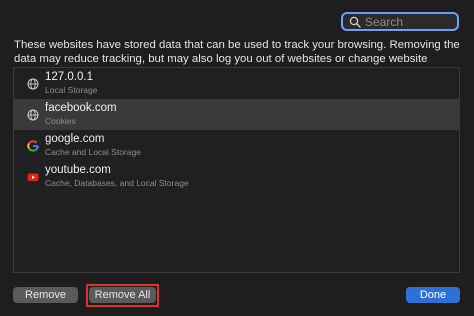 The width and height of the screenshot is (474, 316). What do you see at coordinates (122, 295) in the screenshot?
I see `highlight-box` at bounding box center [122, 295].